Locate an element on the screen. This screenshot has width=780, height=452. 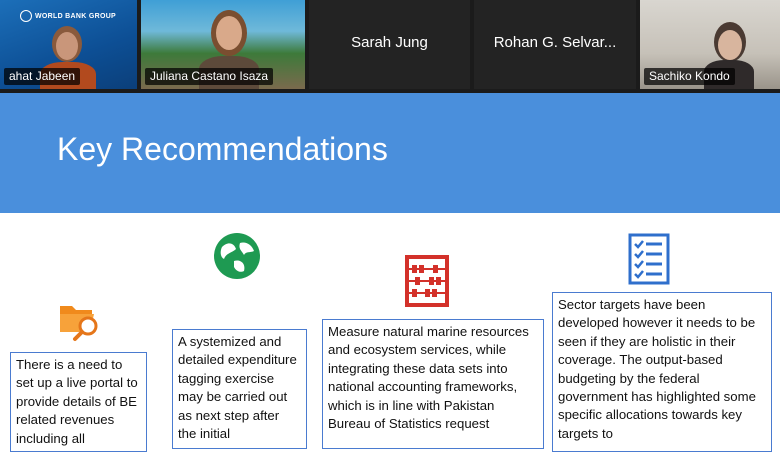
participant-name: Sarah Jung is located at coordinates (389, 42).